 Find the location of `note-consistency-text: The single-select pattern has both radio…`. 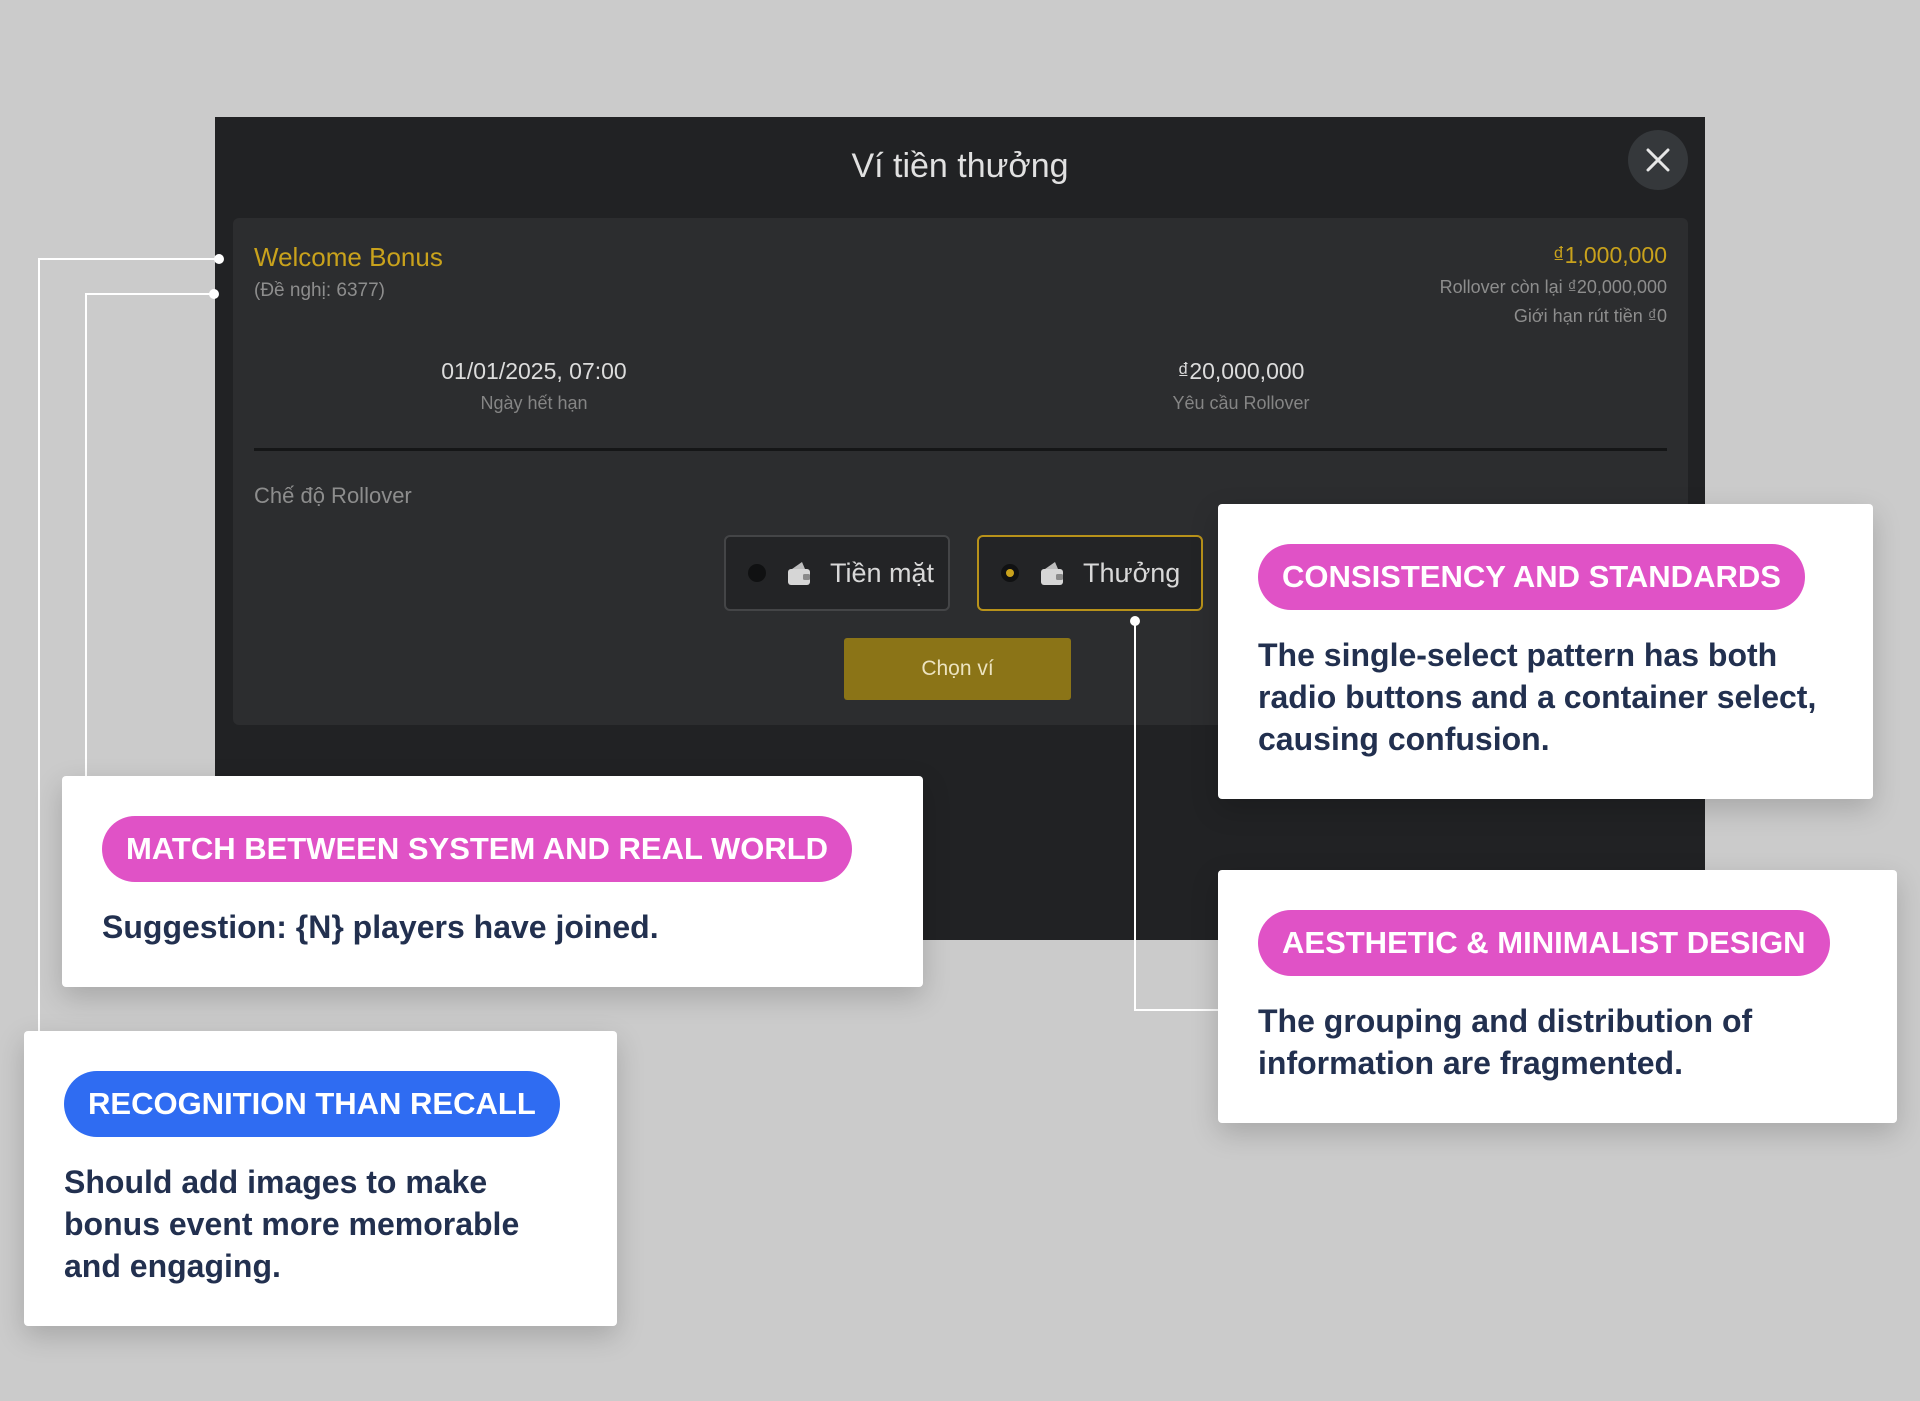

note-consistency-text: The single-select pattern has both radio… is located at coordinates (1537, 697).